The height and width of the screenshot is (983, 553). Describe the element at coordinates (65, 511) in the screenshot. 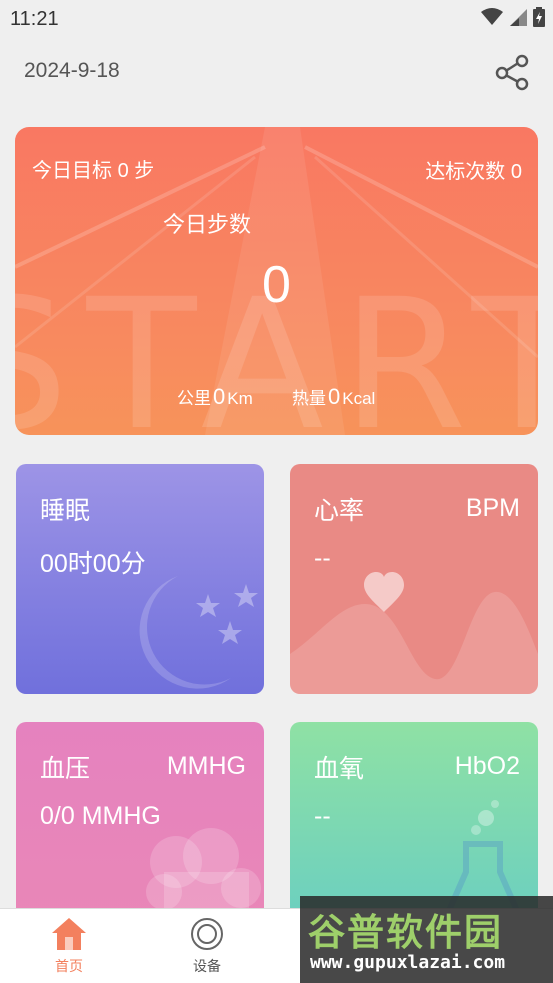

I see `sleep-title: 睡眠` at that location.